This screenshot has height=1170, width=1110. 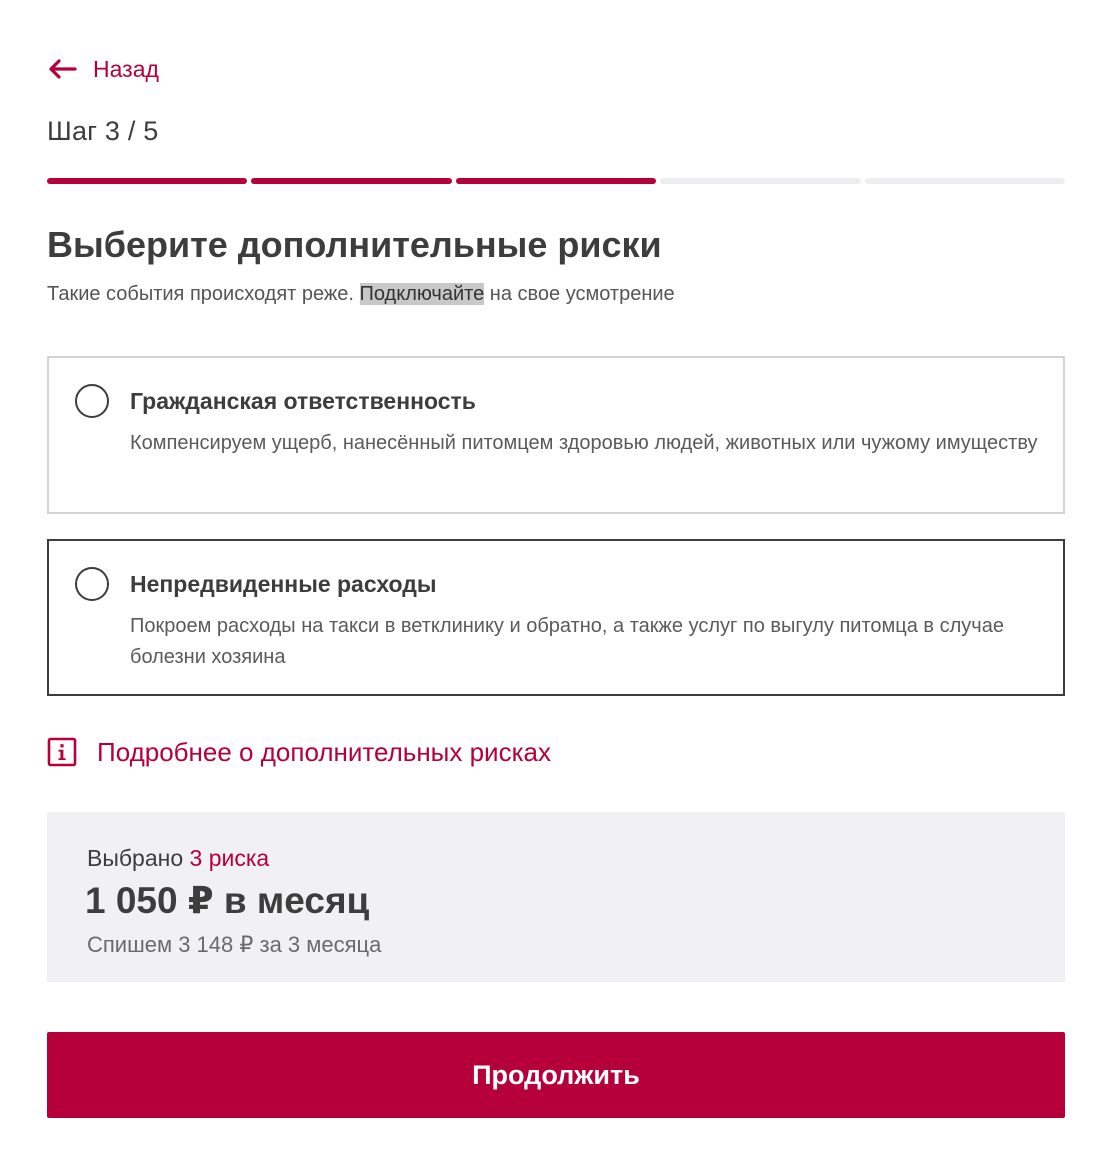 What do you see at coordinates (422, 294) in the screenshot?
I see `subtitle-highlighted-text: Подключайте` at bounding box center [422, 294].